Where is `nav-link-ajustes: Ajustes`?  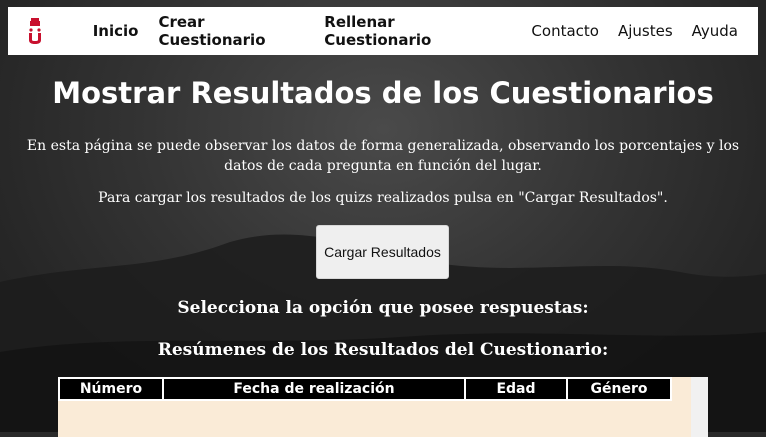
nav-link-ajustes: Ajustes is located at coordinates (645, 31).